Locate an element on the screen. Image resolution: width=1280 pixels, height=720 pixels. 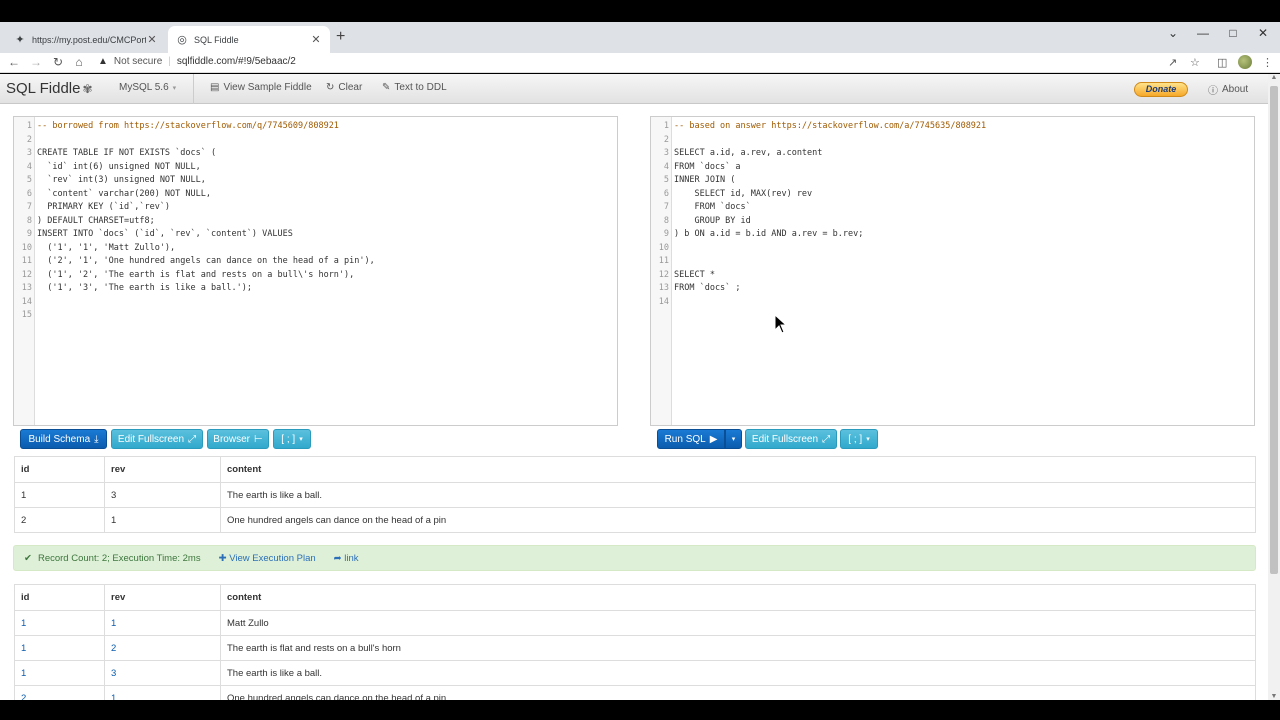
home-icon: ⌂ is located at coordinates (79, 62).